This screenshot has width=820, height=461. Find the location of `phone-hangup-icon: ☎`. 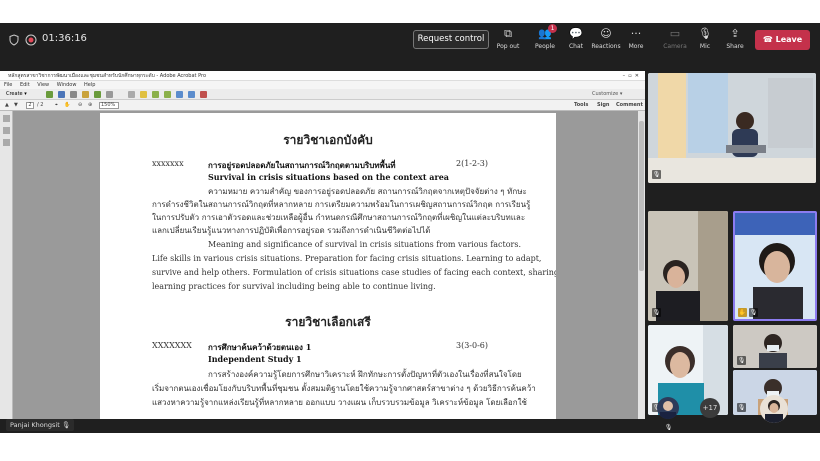

phone-hangup-icon: ☎ is located at coordinates (769, 39).